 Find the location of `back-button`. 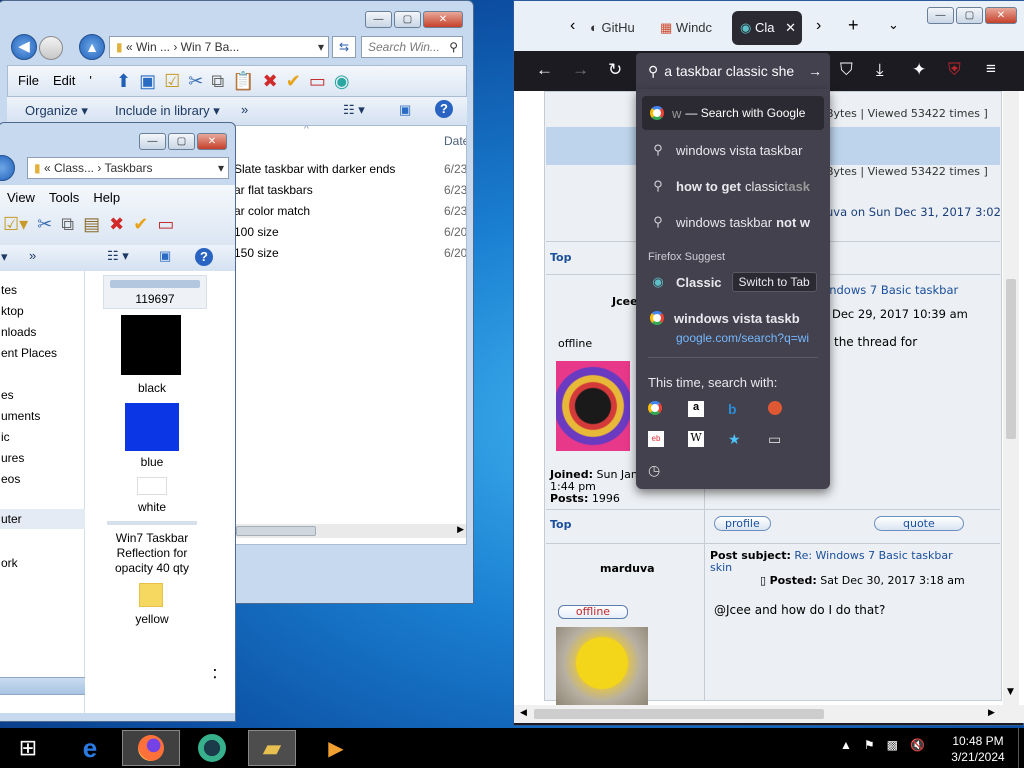

back-button is located at coordinates (7, 168).